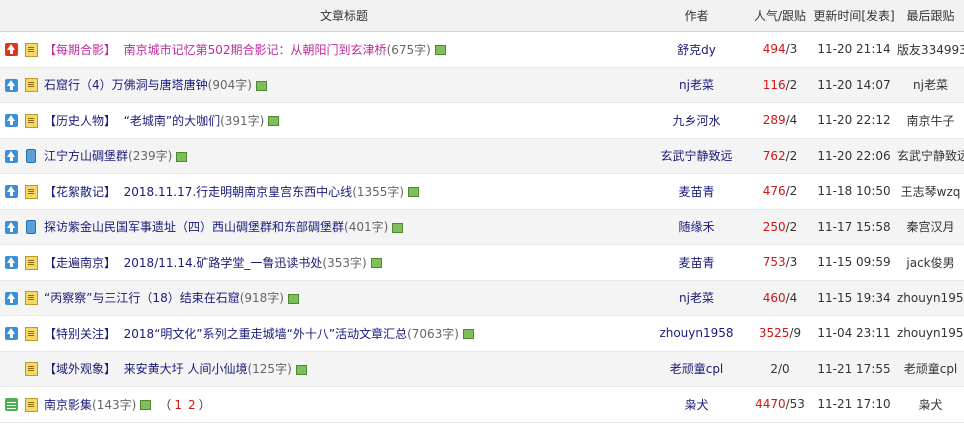 Image resolution: width=964 pixels, height=446 pixels. Describe the element at coordinates (178, 405) in the screenshot. I see `page-link-1: 1` at that location.